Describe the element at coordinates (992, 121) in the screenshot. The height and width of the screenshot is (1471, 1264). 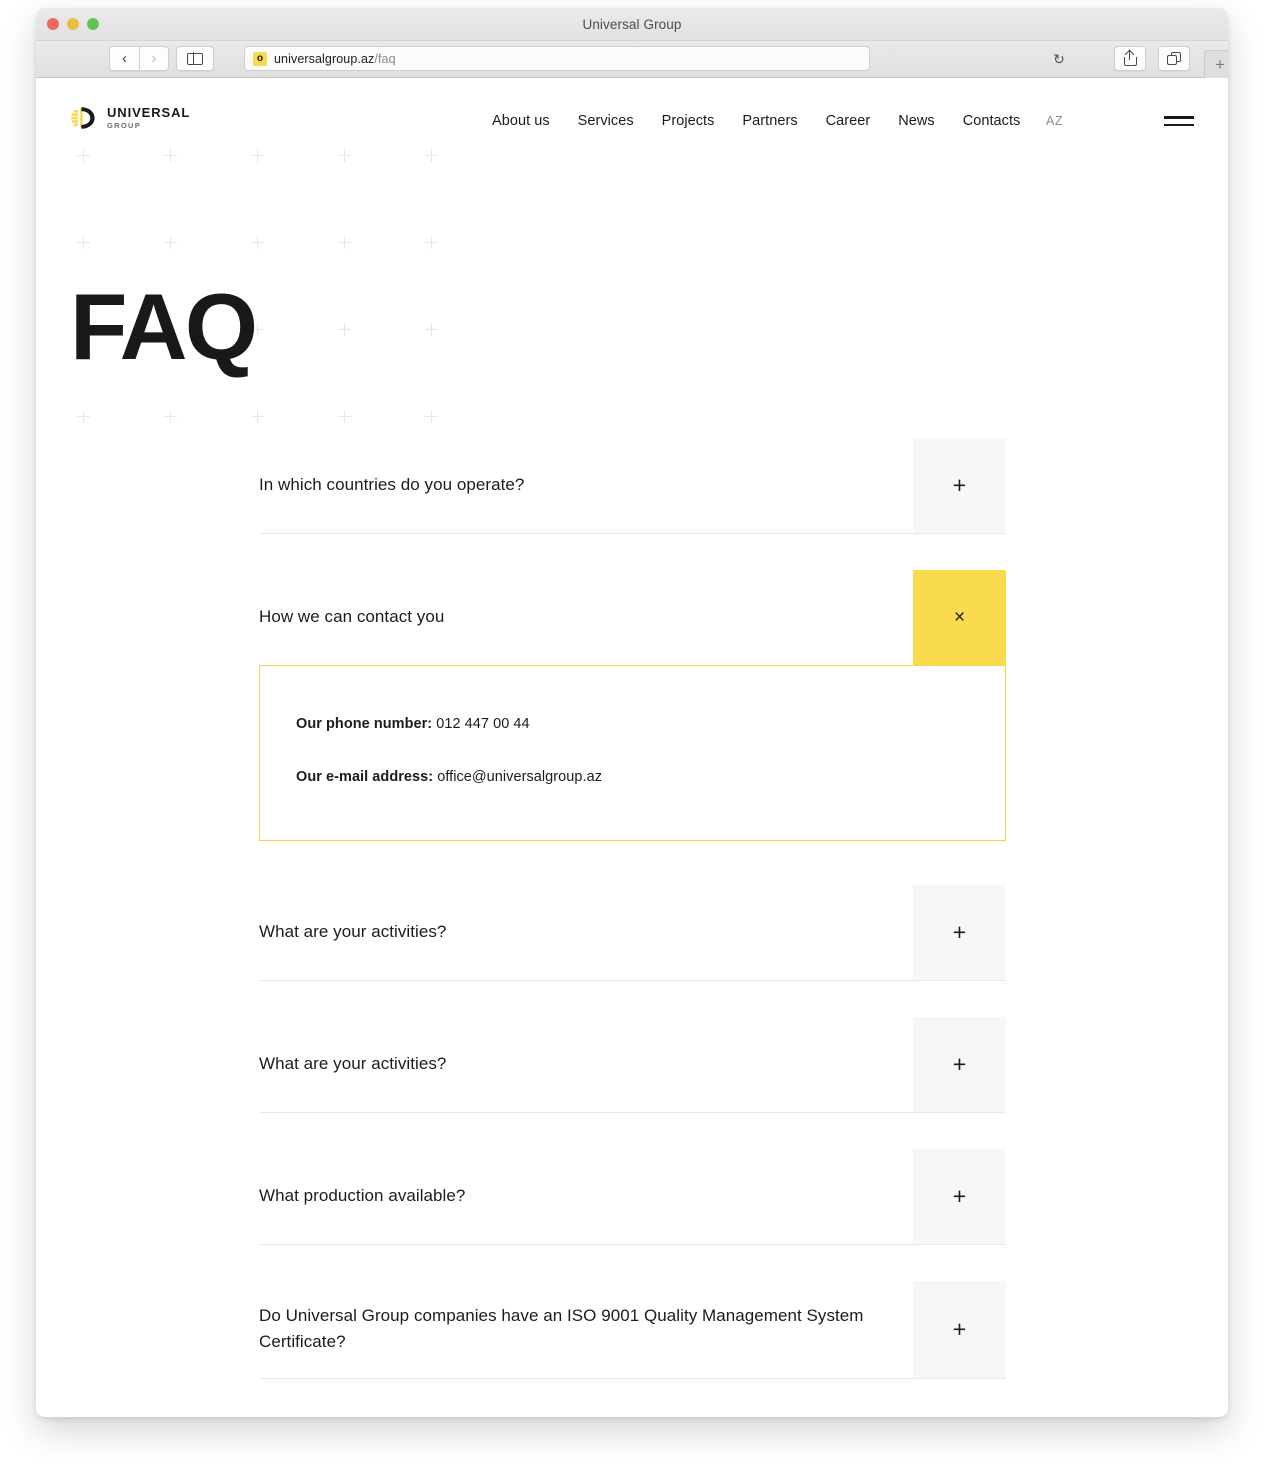
I see `nav-link-contacts: Contacts` at that location.